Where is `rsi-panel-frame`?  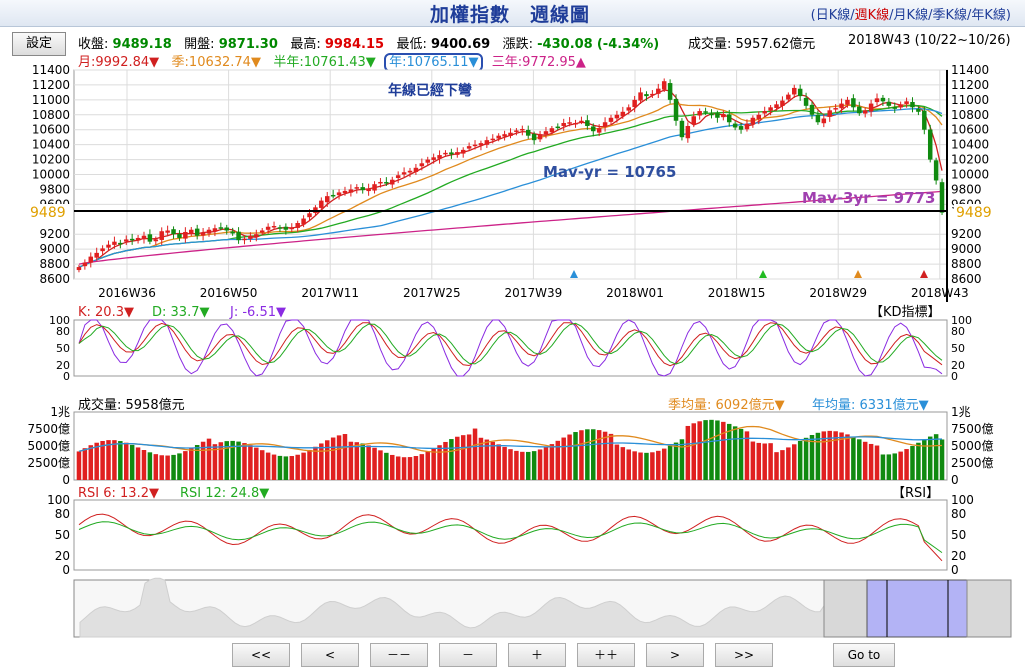 rsi-panel-frame is located at coordinates (510, 535).